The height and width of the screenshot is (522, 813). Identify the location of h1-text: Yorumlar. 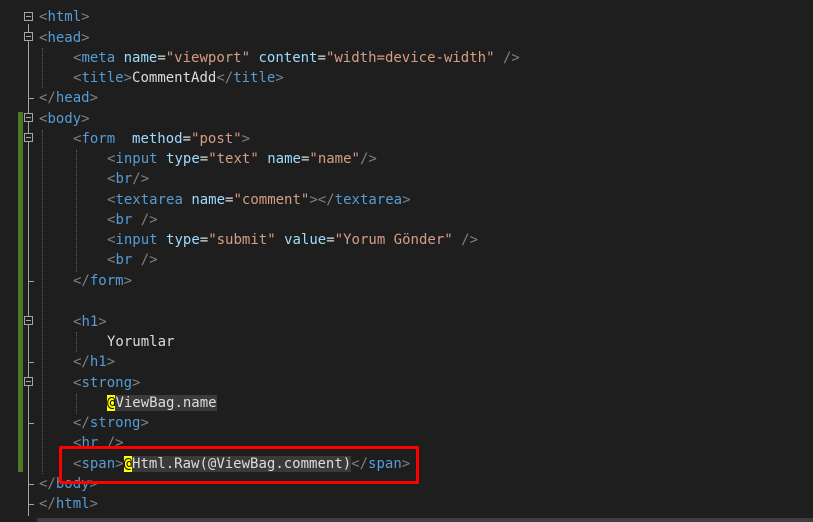
(141, 342).